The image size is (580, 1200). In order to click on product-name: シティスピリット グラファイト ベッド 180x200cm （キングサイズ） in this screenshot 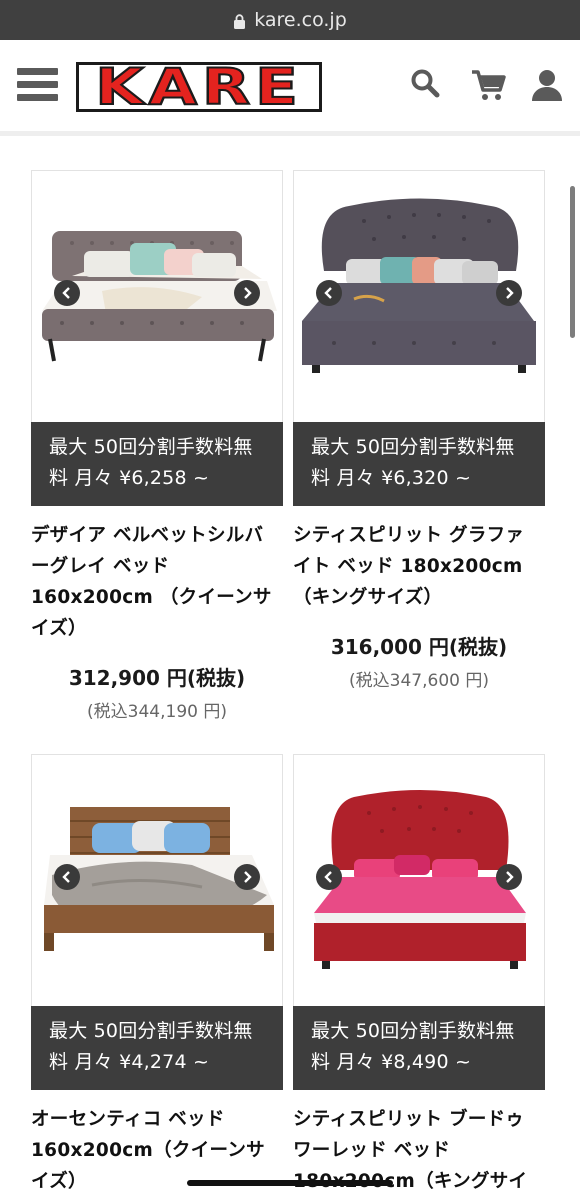, I will do `click(419, 566)`.